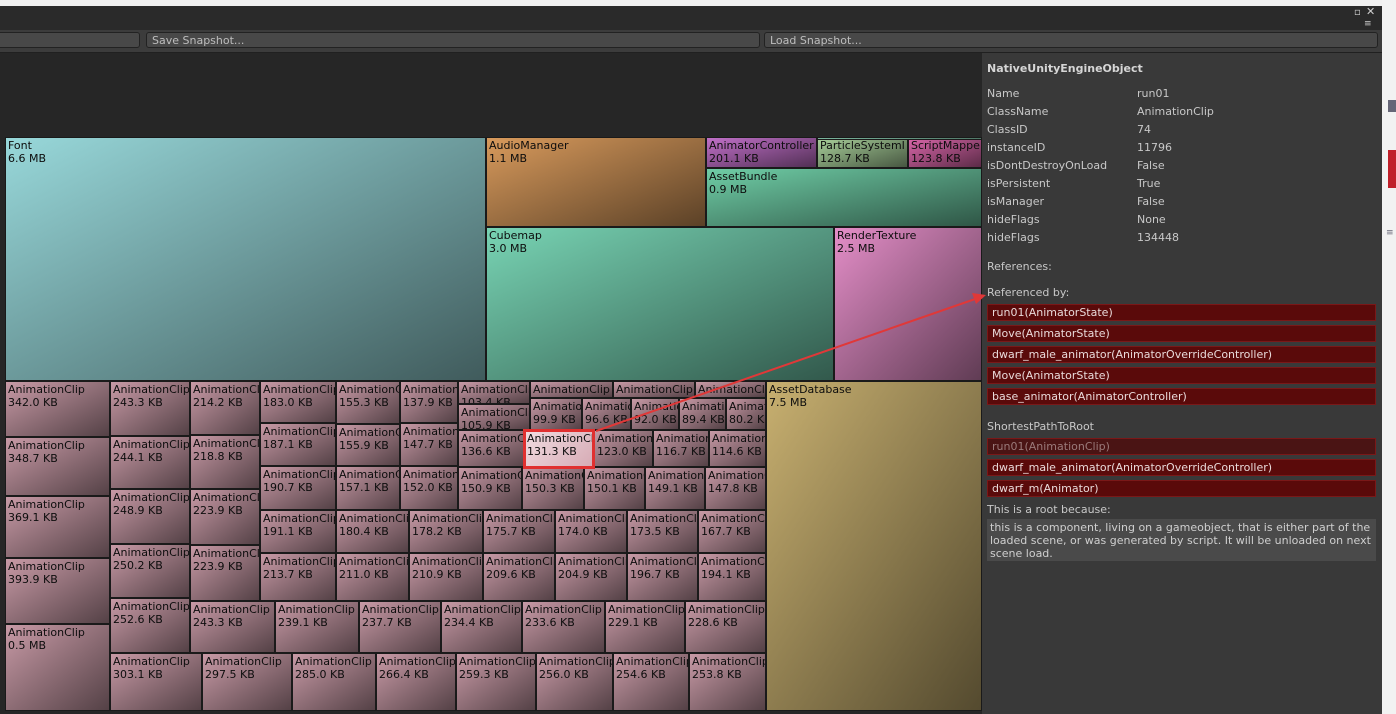  Describe the element at coordinates (761, 152) in the screenshot. I see `treemap-tile: AnimatorController 201.1 KB` at that location.